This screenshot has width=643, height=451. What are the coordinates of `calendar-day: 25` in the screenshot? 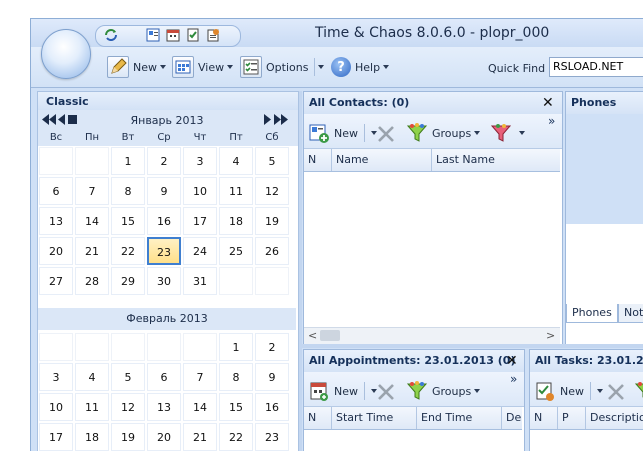 It's located at (236, 251).